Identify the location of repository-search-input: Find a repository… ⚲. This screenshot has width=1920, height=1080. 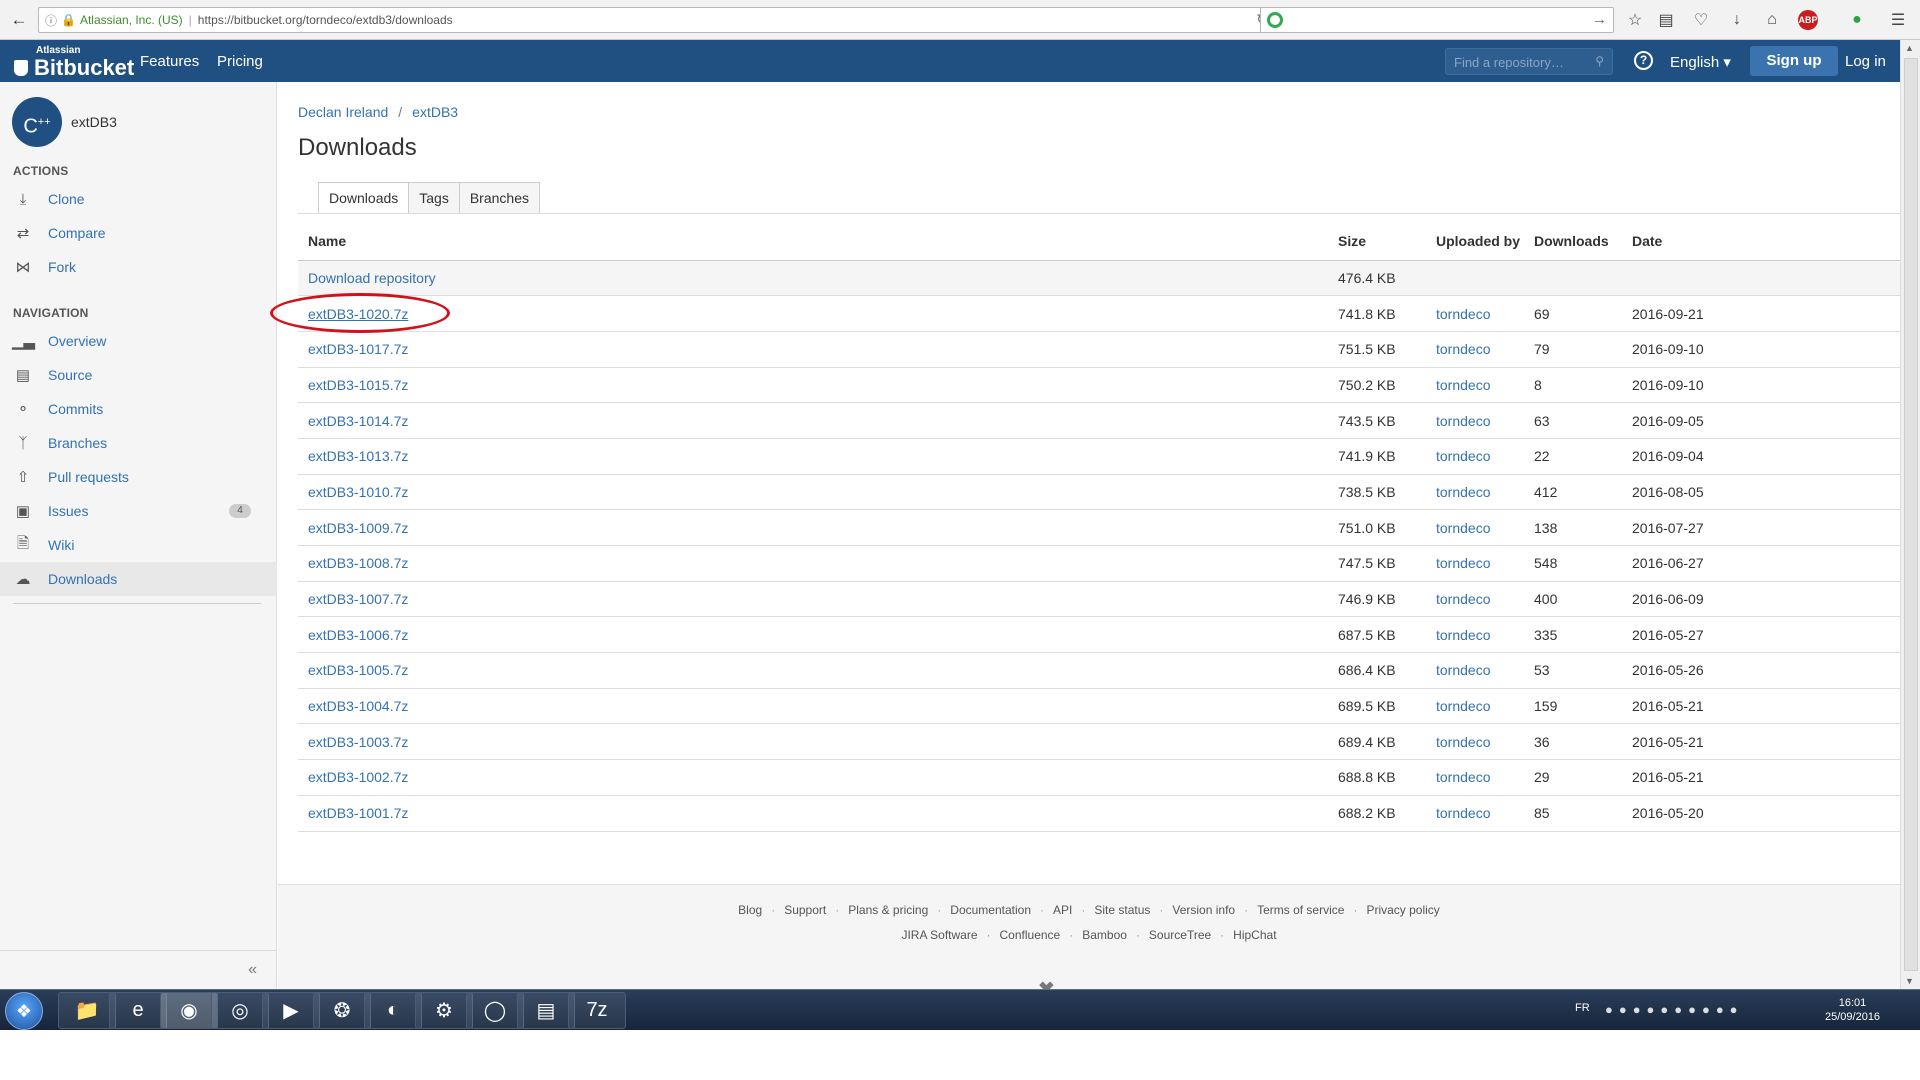
(1529, 61).